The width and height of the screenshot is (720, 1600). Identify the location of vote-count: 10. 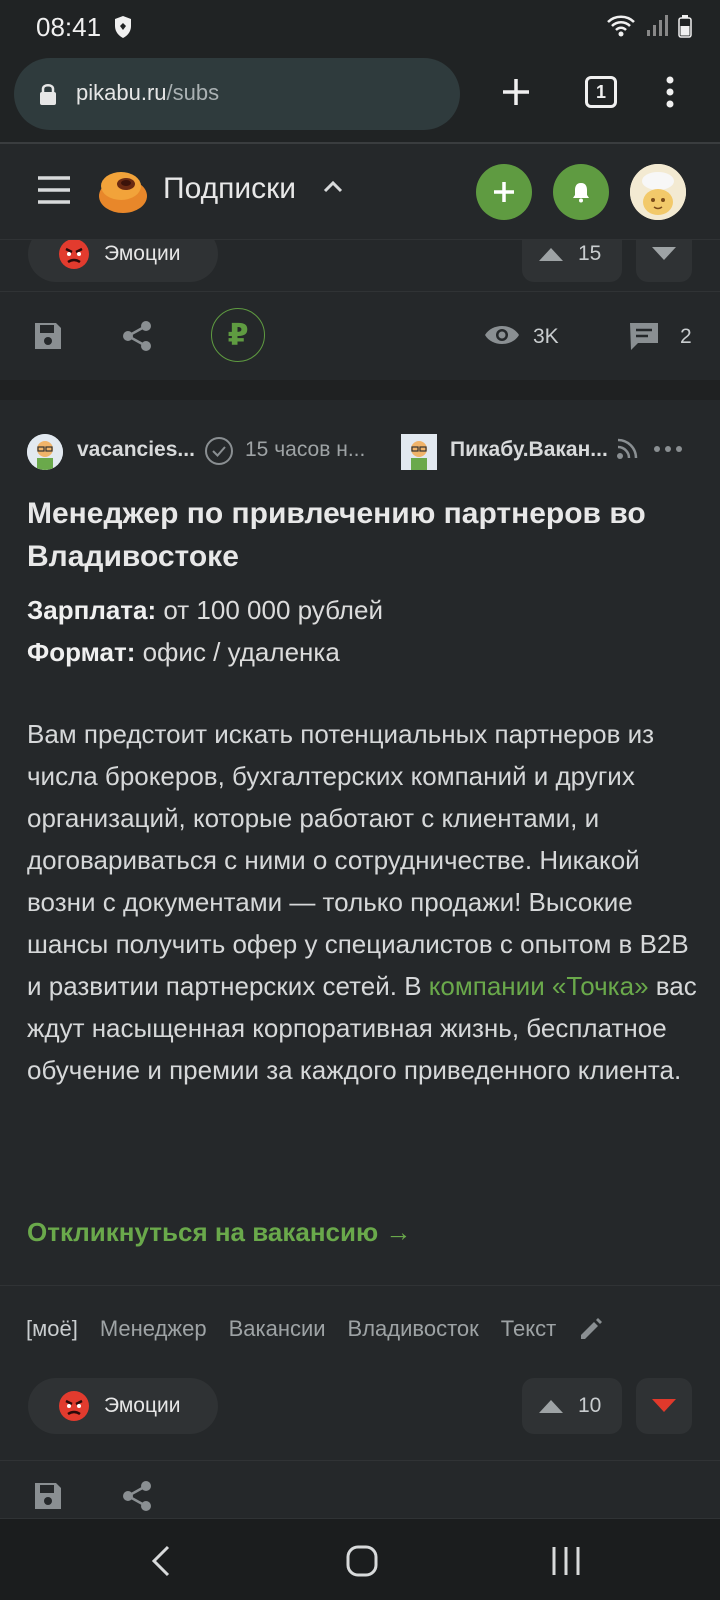
(590, 1405).